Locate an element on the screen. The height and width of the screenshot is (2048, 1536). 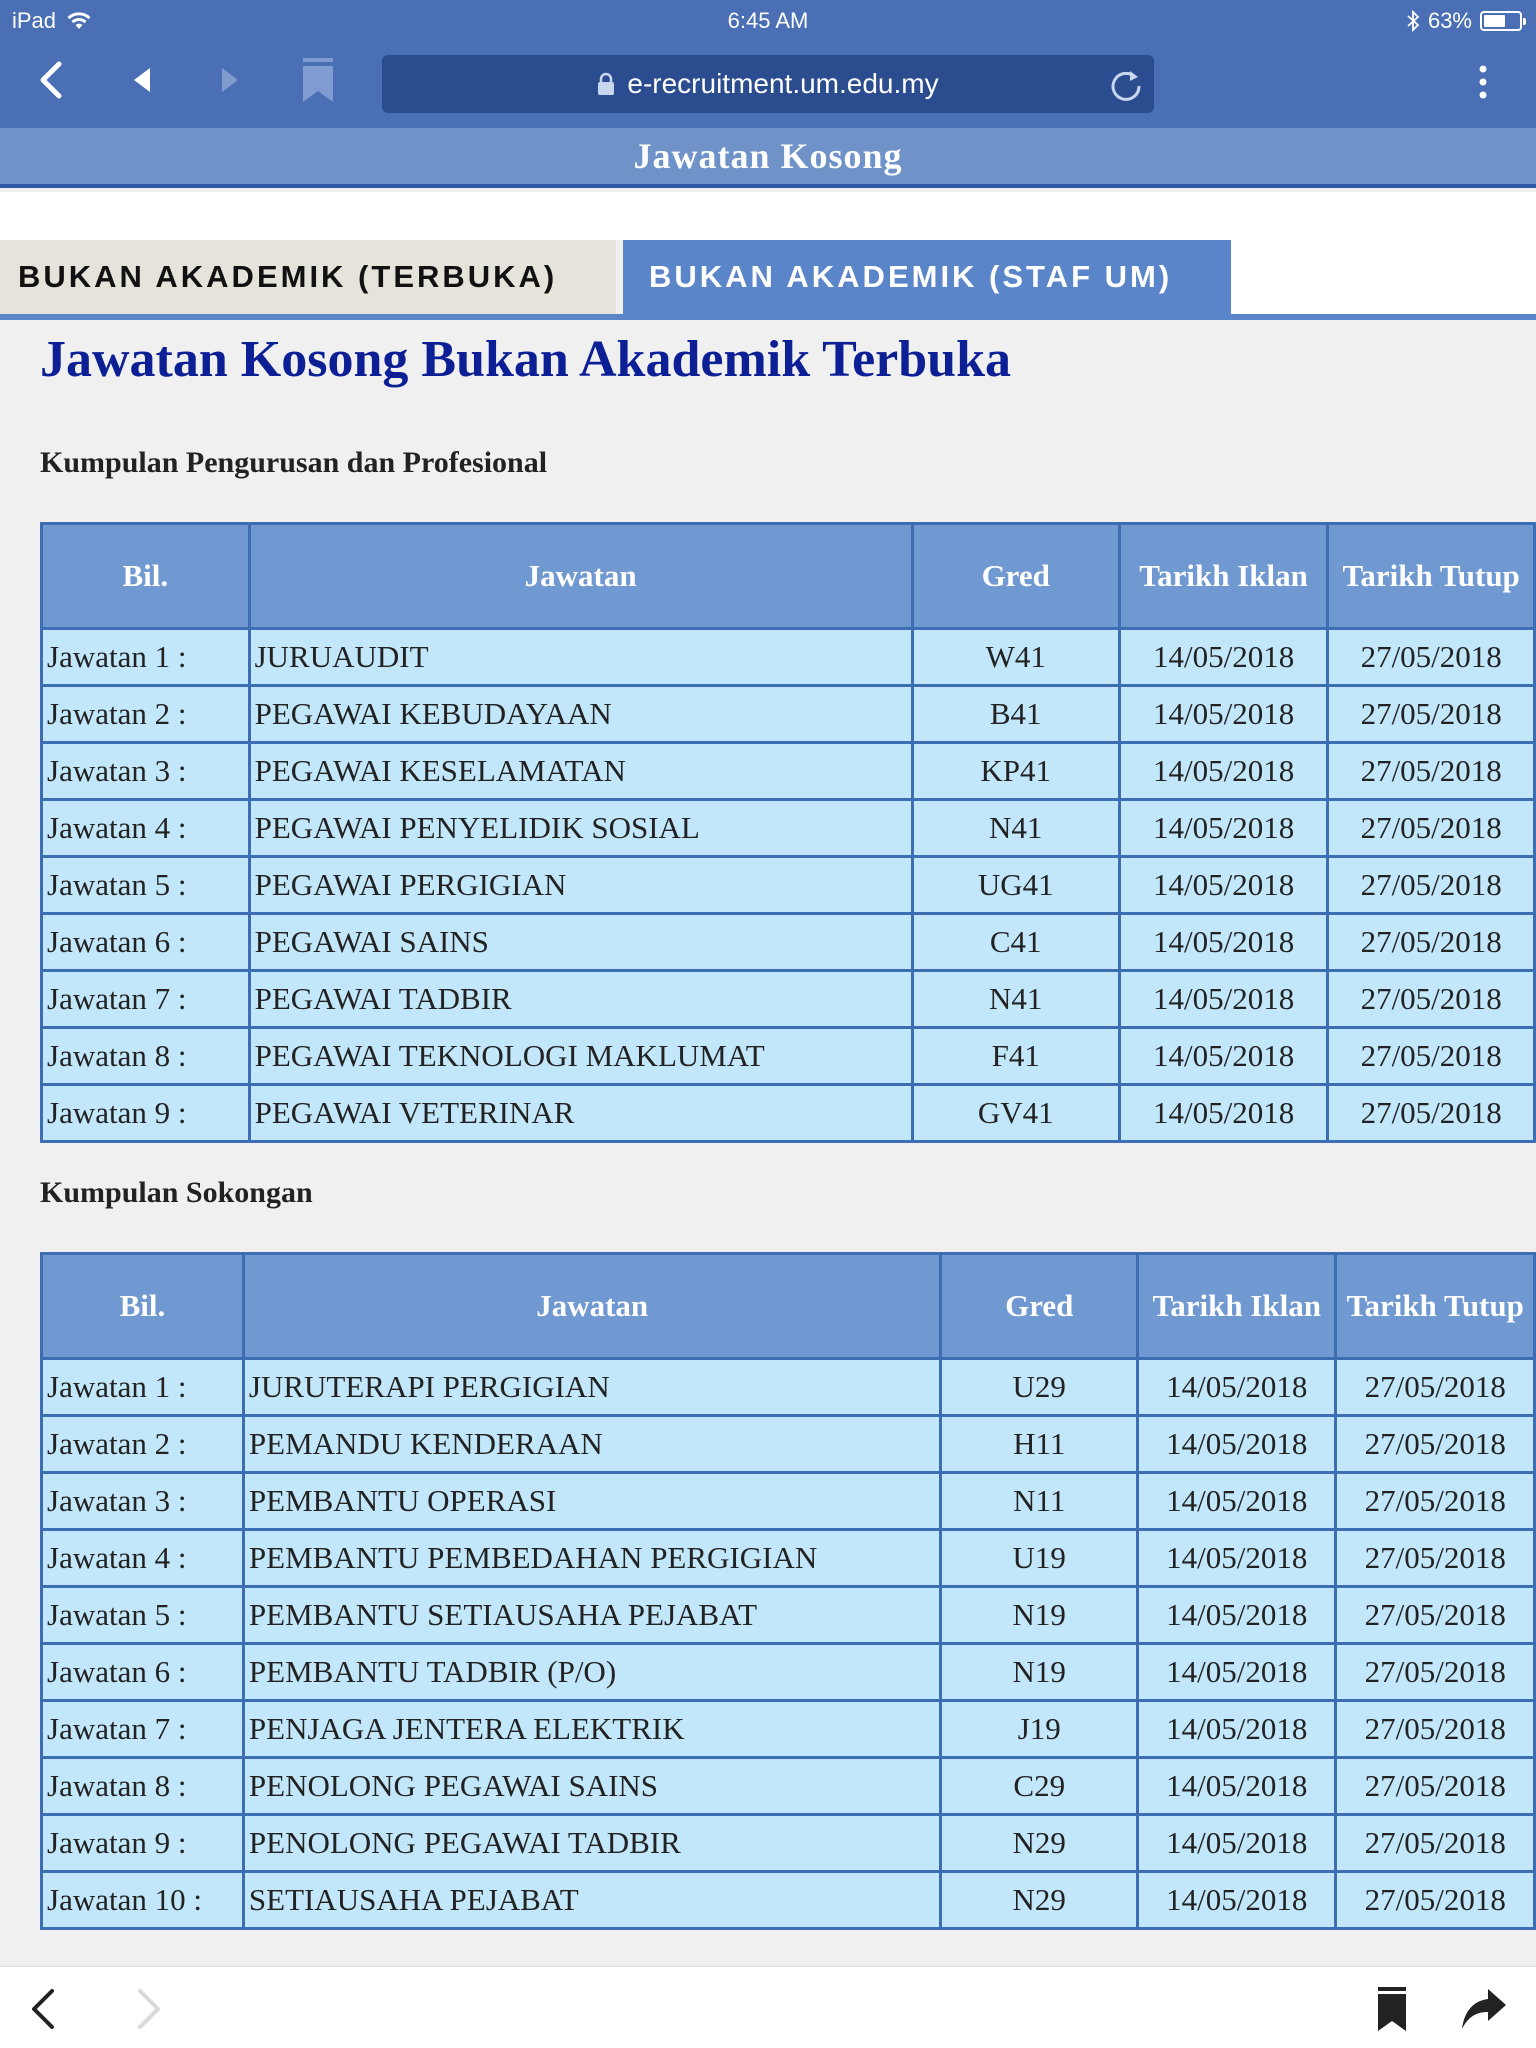
cell-bil: Jawatan 4 : is located at coordinates (145, 828).